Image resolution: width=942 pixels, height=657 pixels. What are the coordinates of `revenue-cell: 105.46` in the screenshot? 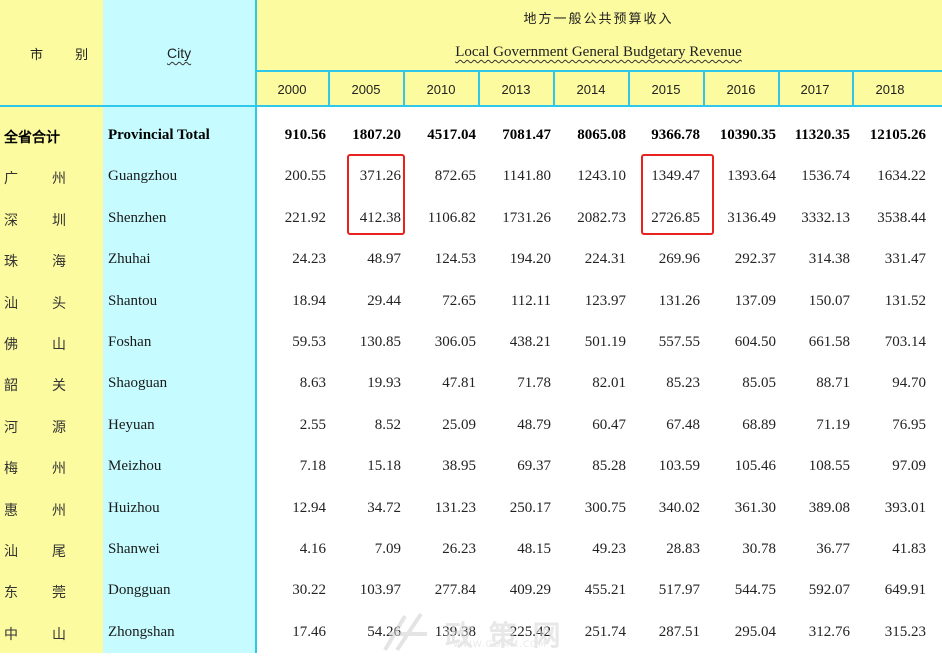 It's located at (755, 466).